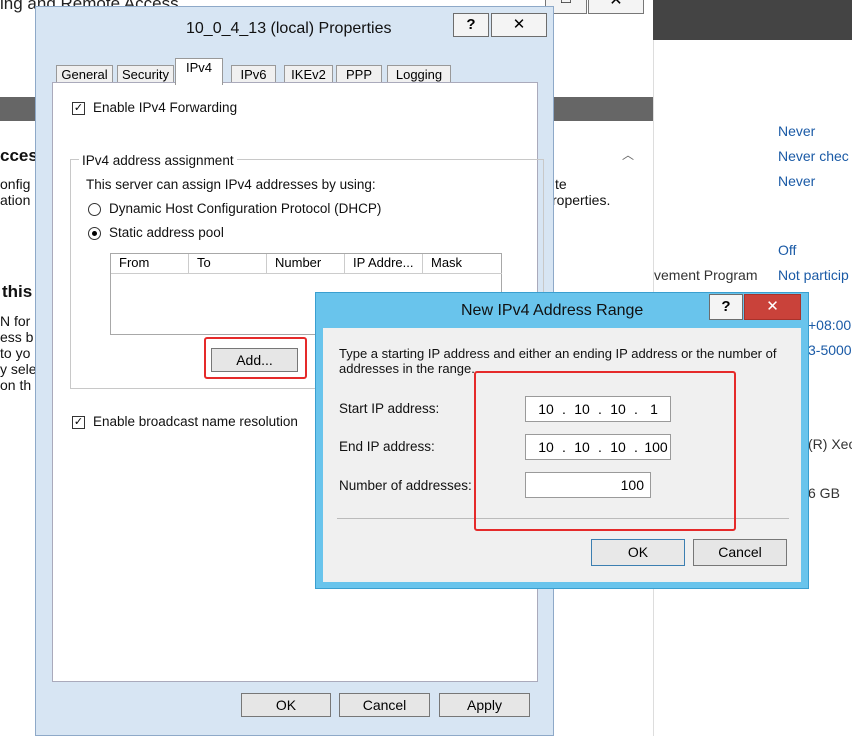 The width and height of the screenshot is (852, 736). What do you see at coordinates (15, 321) in the screenshot?
I see `background-text-fragment: N for` at bounding box center [15, 321].